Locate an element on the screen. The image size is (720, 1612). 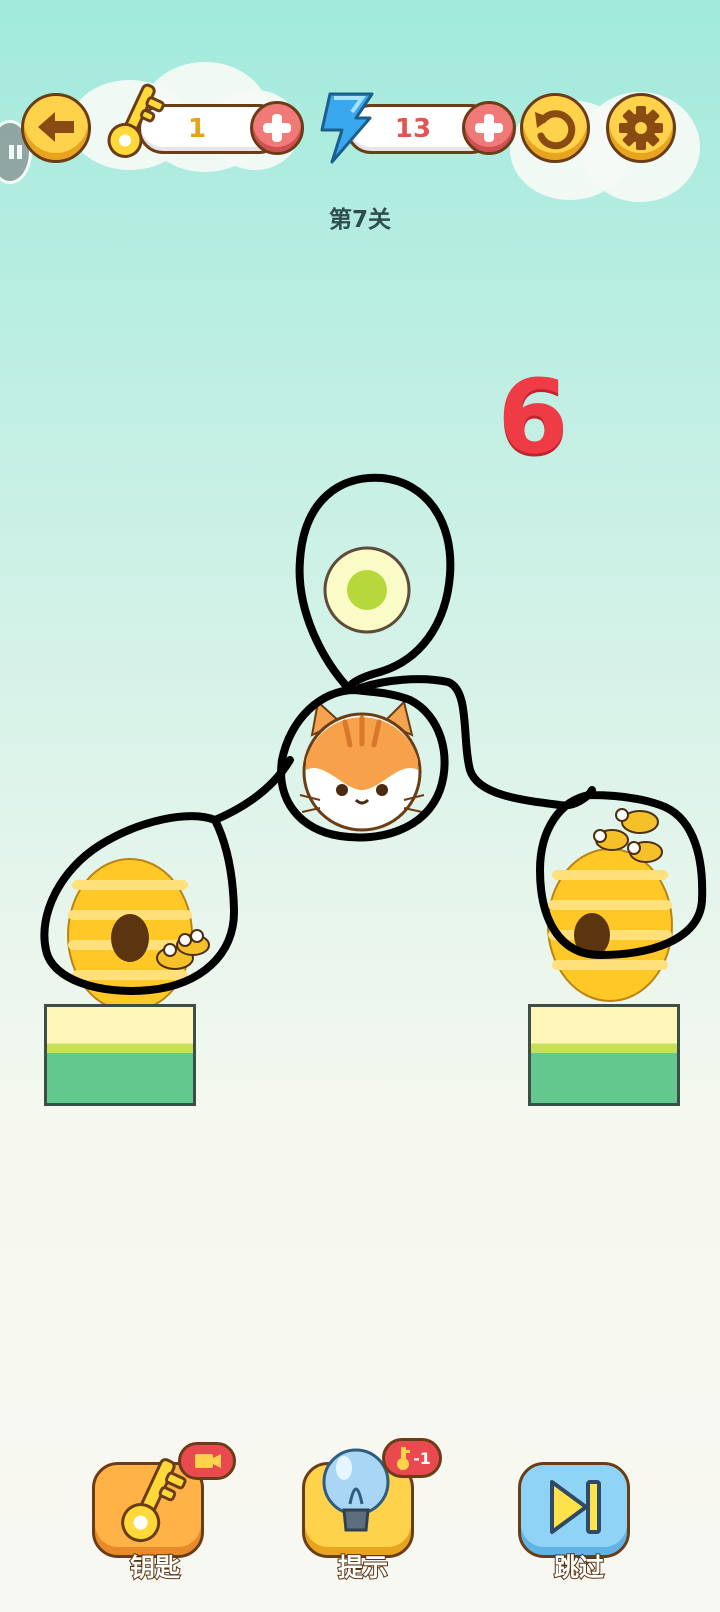
video-icon is located at coordinates (208, 1461).